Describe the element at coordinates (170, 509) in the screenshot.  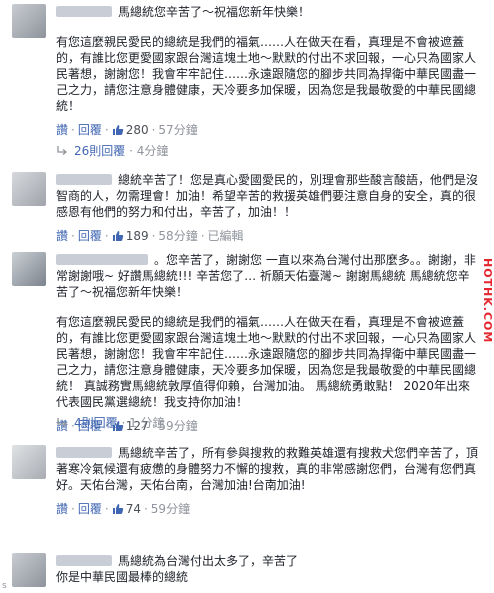
I see `comment-time: 59分鐘` at that location.